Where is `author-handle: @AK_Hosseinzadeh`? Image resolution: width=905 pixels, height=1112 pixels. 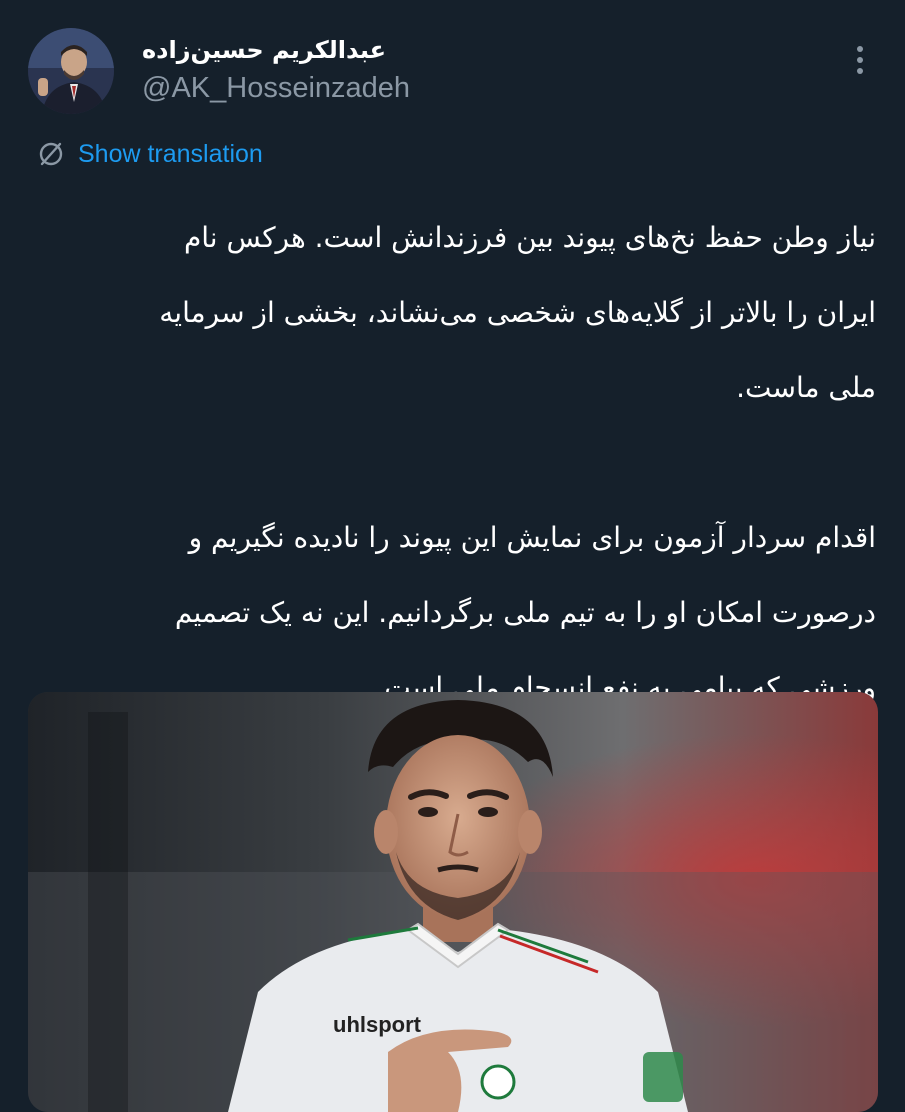 author-handle: @AK_Hosseinzadeh is located at coordinates (276, 88).